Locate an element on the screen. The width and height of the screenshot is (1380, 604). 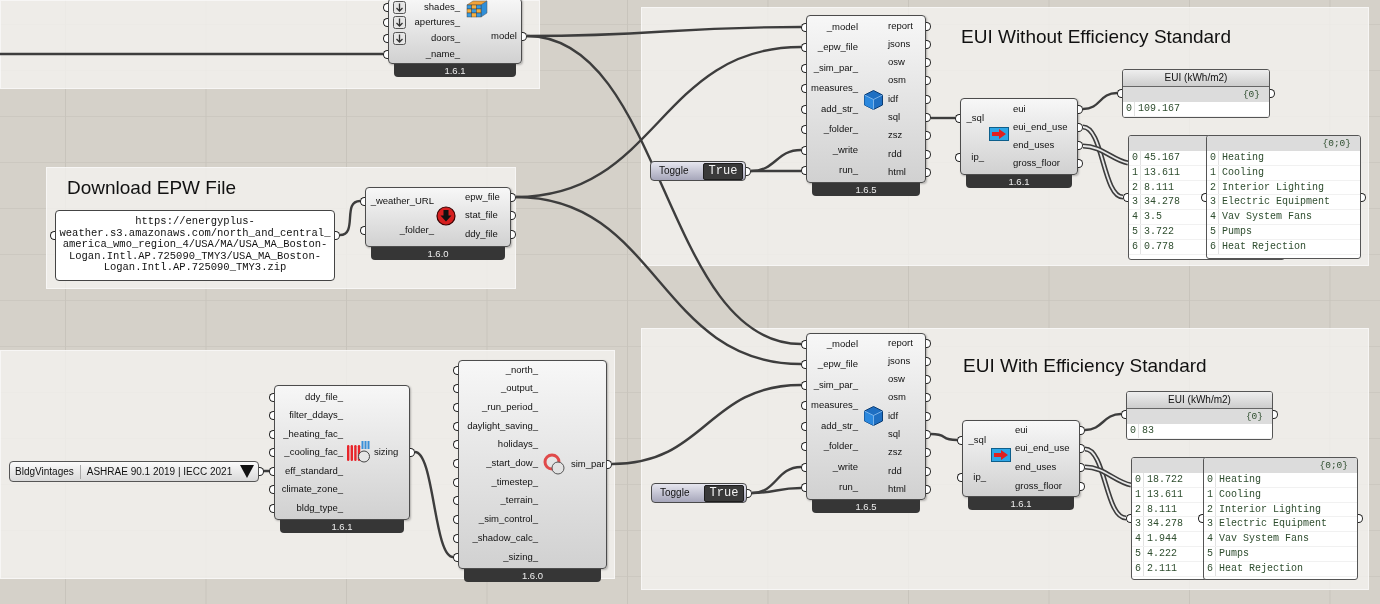
output-label: idf is located at coordinates (893, 415).